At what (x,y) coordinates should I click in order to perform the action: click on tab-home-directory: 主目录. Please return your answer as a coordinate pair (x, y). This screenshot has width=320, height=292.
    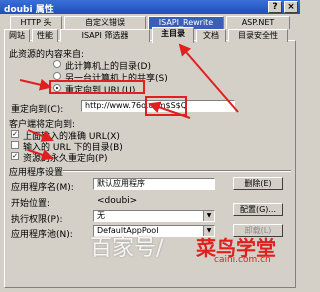
    Looking at the image, I should click on (173, 35).